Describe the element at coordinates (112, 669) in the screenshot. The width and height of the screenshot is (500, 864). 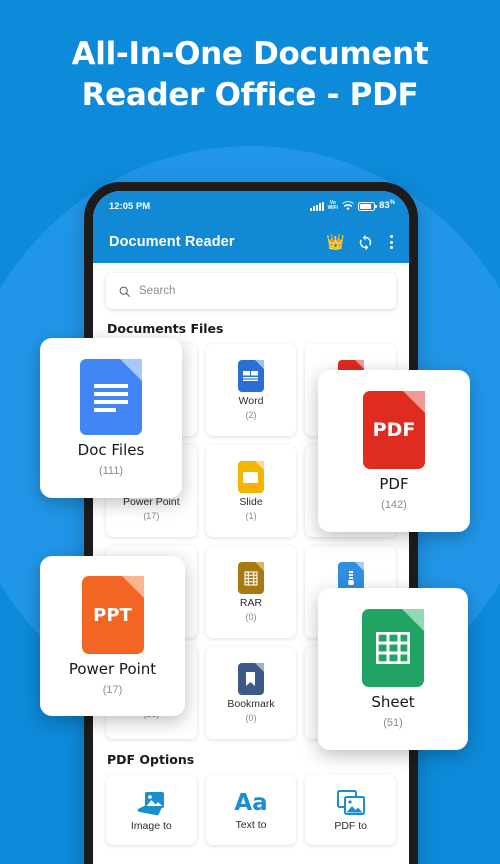
I see `floating-card-label: Power Point` at that location.